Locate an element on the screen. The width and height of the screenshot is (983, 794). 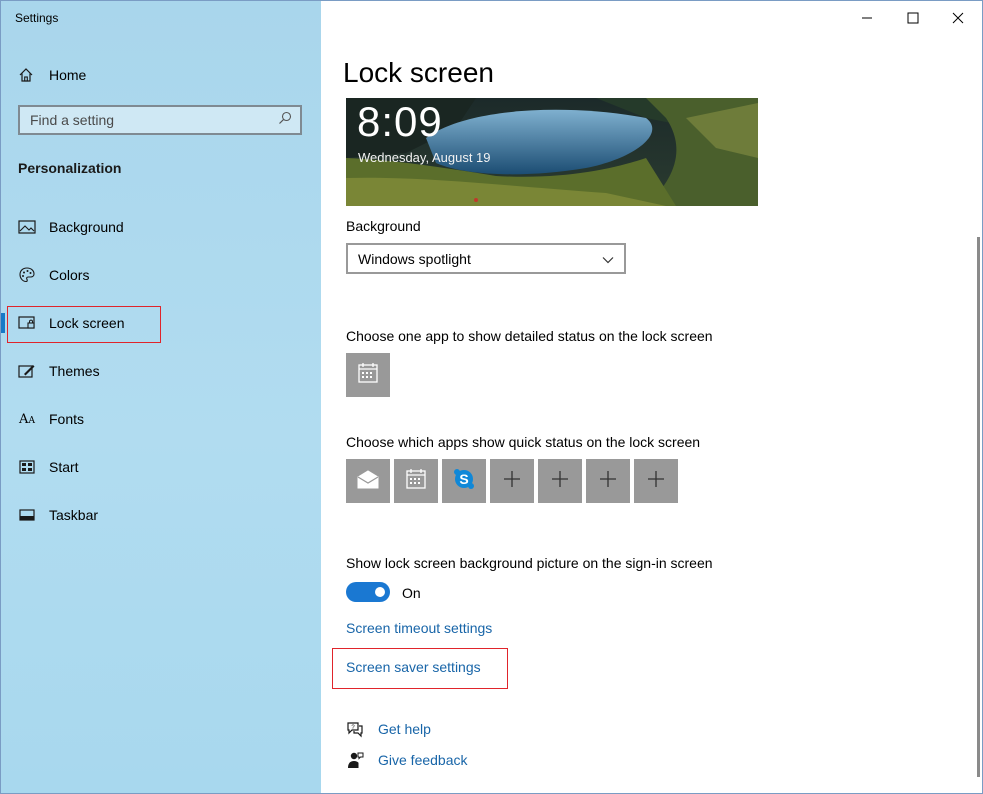
start-icon is located at coordinates (27, 467).